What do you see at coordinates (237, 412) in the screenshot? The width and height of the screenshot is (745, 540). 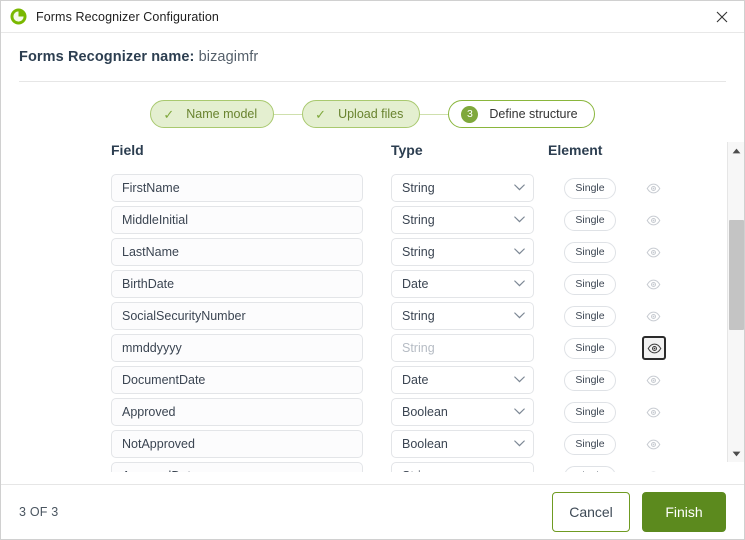 I see `field-name-input: Approved` at bounding box center [237, 412].